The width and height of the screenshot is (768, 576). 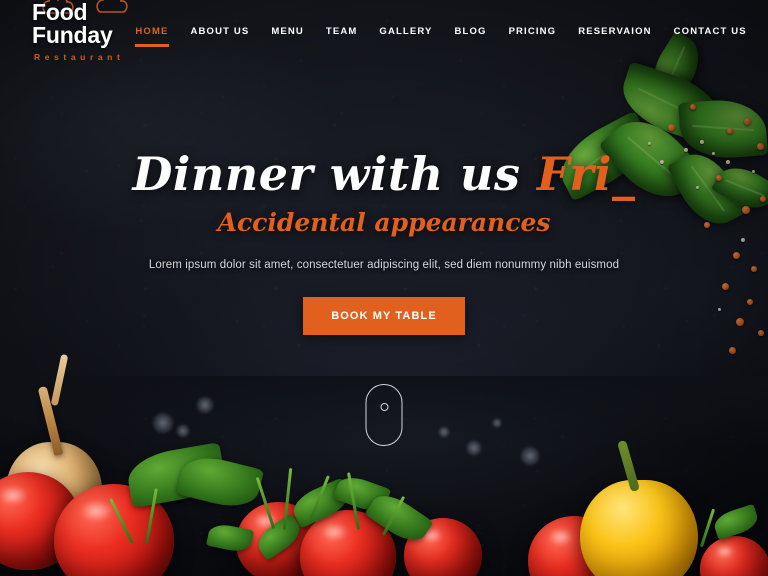 I want to click on nav-item-contact-us: CONTACT US, so click(x=710, y=31).